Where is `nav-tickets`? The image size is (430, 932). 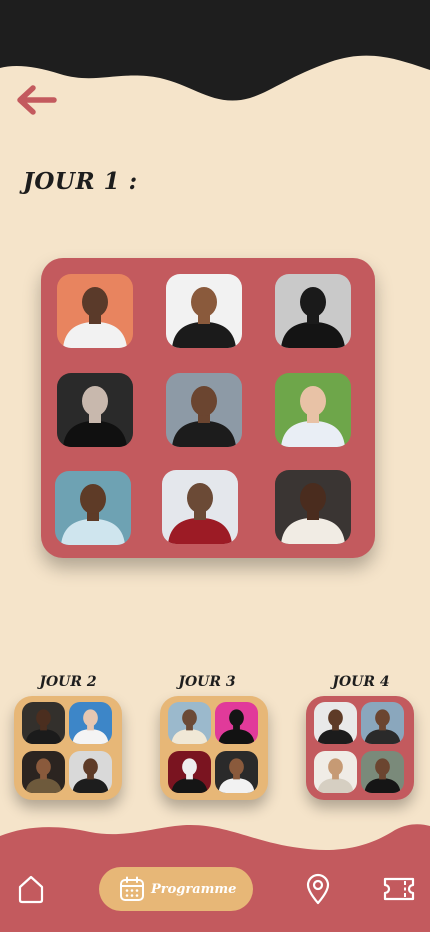
nav-tickets is located at coordinates (399, 889).